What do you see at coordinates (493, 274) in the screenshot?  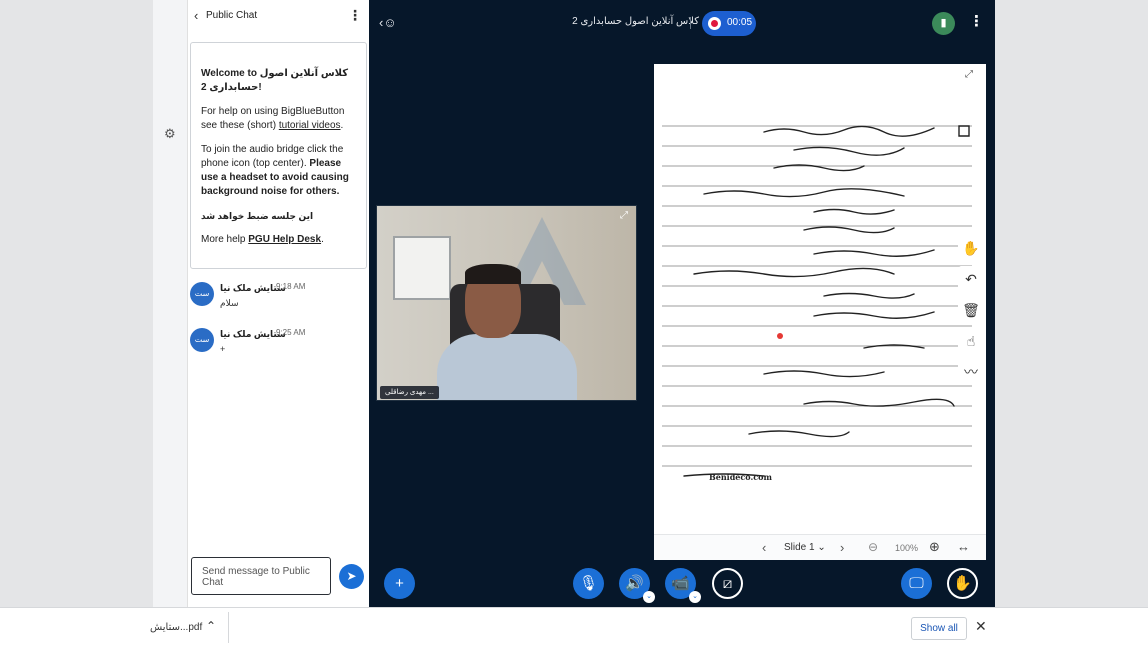 I see `person-hair` at bounding box center [493, 274].